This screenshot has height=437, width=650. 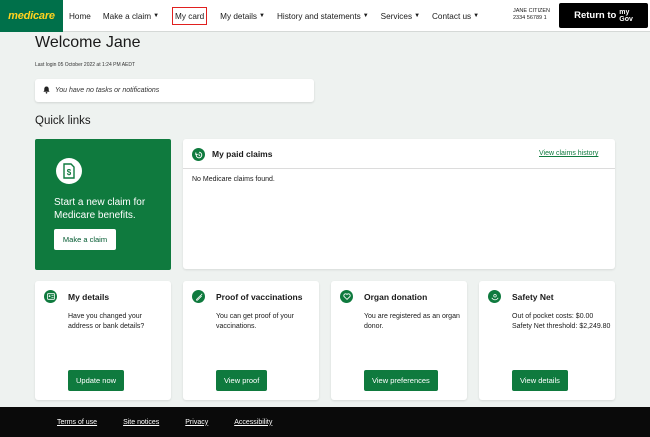 I want to click on history-icon, so click(x=198, y=154).